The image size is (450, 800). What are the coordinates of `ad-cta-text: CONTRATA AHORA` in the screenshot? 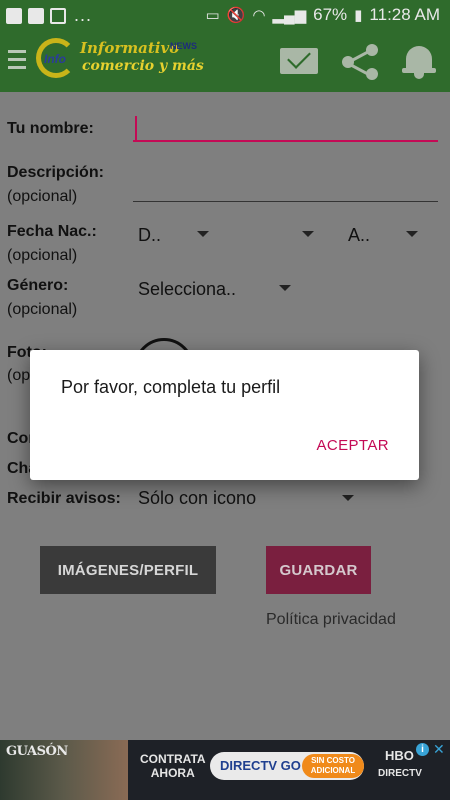 It's located at (173, 766).